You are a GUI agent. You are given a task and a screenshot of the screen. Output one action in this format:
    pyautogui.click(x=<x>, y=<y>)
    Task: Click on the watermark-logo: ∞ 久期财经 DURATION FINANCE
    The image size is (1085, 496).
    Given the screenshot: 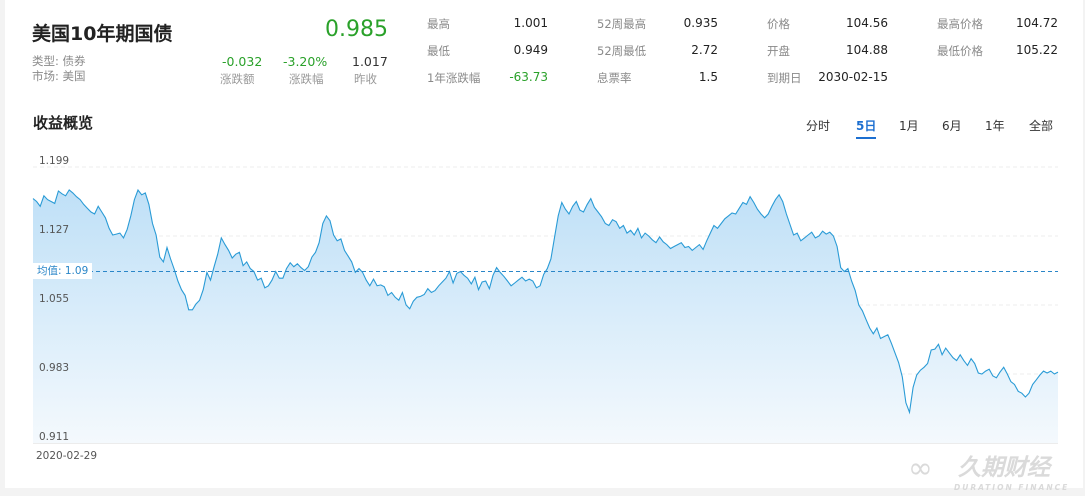 What is the action you would take?
    pyautogui.click(x=988, y=471)
    